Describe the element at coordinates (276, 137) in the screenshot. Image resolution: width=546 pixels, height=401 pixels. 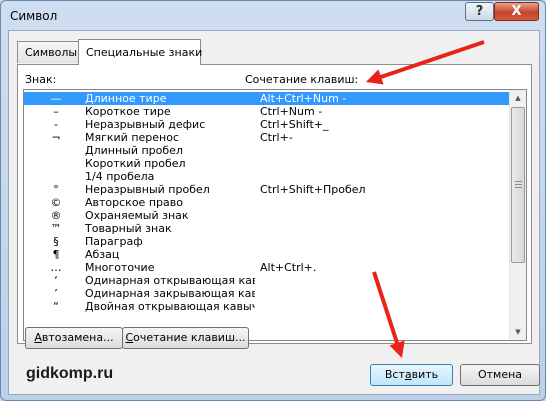
I see `list-item-shortcut: Ctrl+-` at that location.